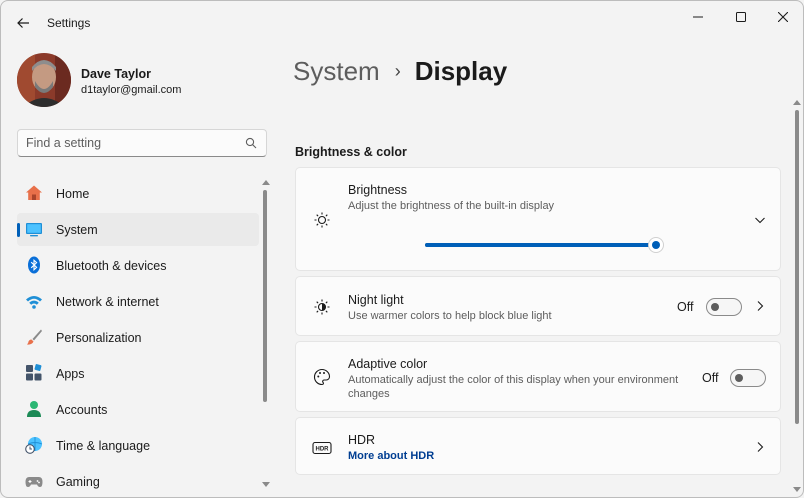 The width and height of the screenshot is (804, 498). I want to click on slider-thumb, so click(656, 245).